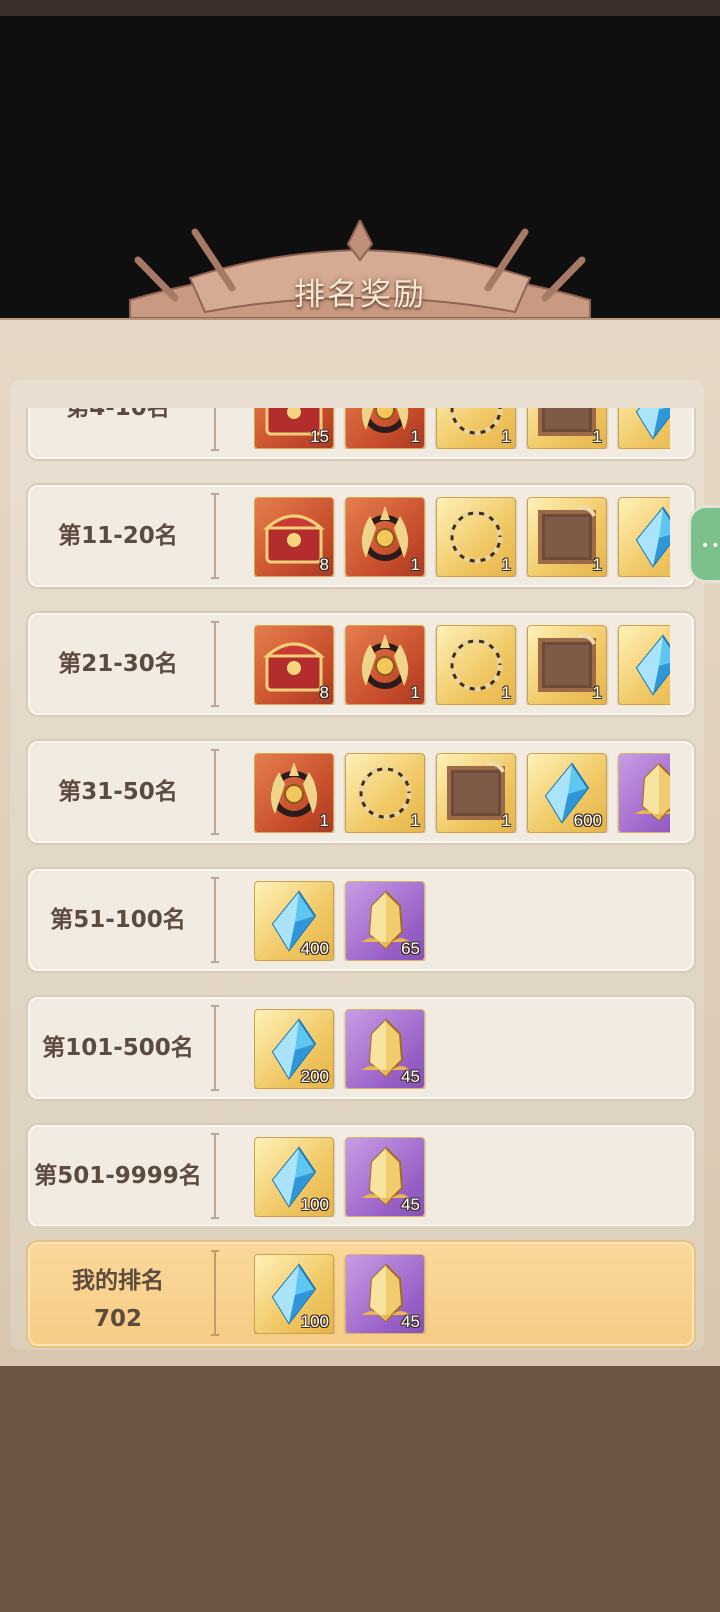 The width and height of the screenshot is (720, 1612). Describe the element at coordinates (385, 921) in the screenshot. I see `reward-item: 65` at that location.